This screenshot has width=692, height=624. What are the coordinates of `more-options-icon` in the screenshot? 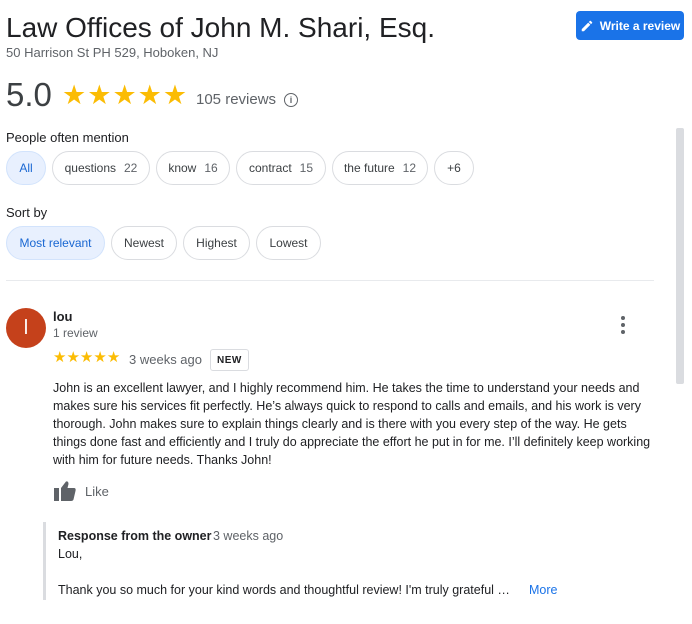 It's located at (623, 325).